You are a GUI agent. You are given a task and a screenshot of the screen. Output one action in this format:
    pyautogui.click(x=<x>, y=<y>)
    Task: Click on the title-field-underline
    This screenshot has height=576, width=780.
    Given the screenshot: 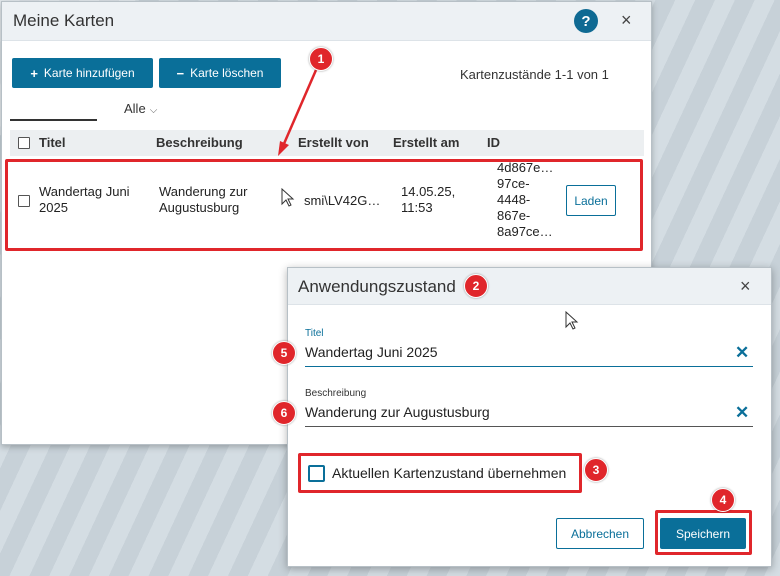 What is the action you would take?
    pyautogui.click(x=529, y=366)
    